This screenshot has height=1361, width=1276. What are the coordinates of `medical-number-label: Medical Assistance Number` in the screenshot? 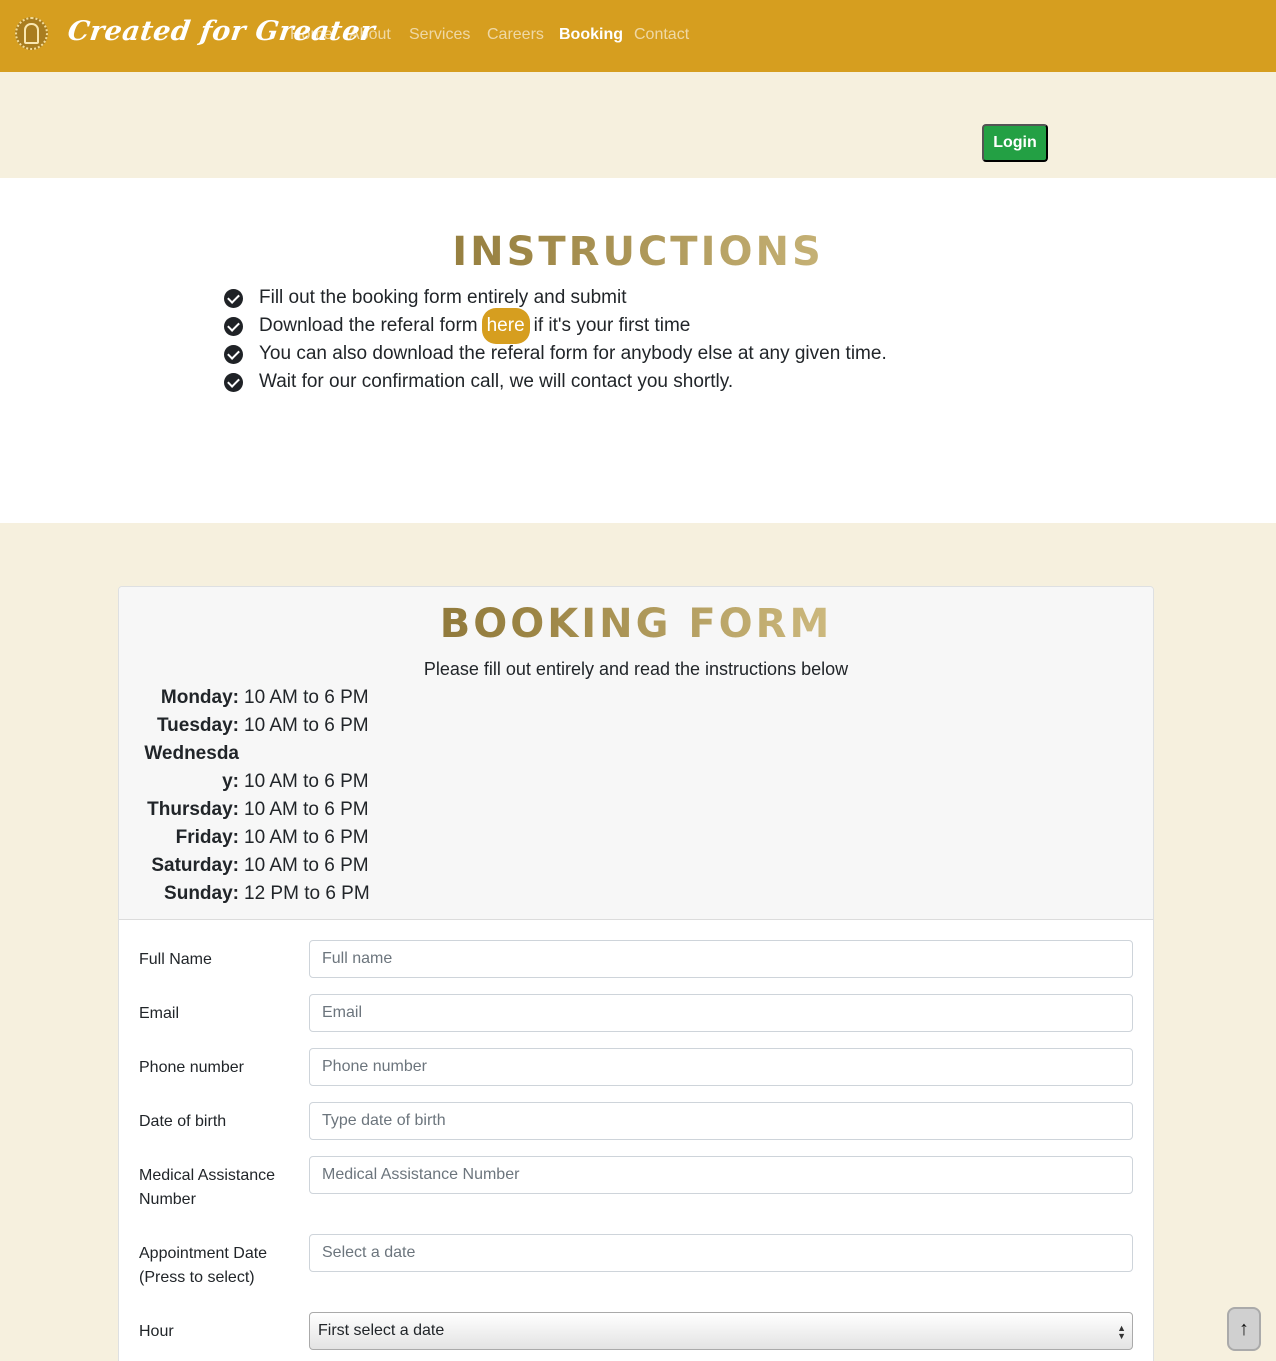 It's located at (207, 1187).